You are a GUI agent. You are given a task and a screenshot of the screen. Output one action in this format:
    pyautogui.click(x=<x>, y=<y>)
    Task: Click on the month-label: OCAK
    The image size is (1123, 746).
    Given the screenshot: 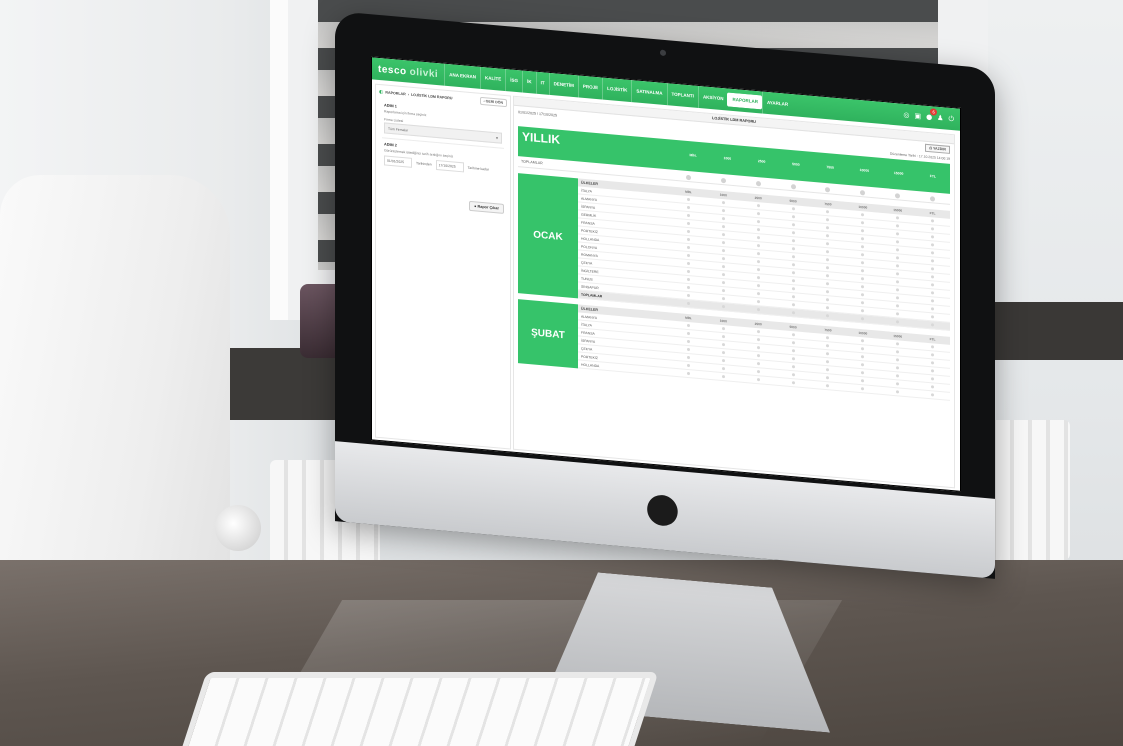 What is the action you would take?
    pyautogui.click(x=548, y=236)
    